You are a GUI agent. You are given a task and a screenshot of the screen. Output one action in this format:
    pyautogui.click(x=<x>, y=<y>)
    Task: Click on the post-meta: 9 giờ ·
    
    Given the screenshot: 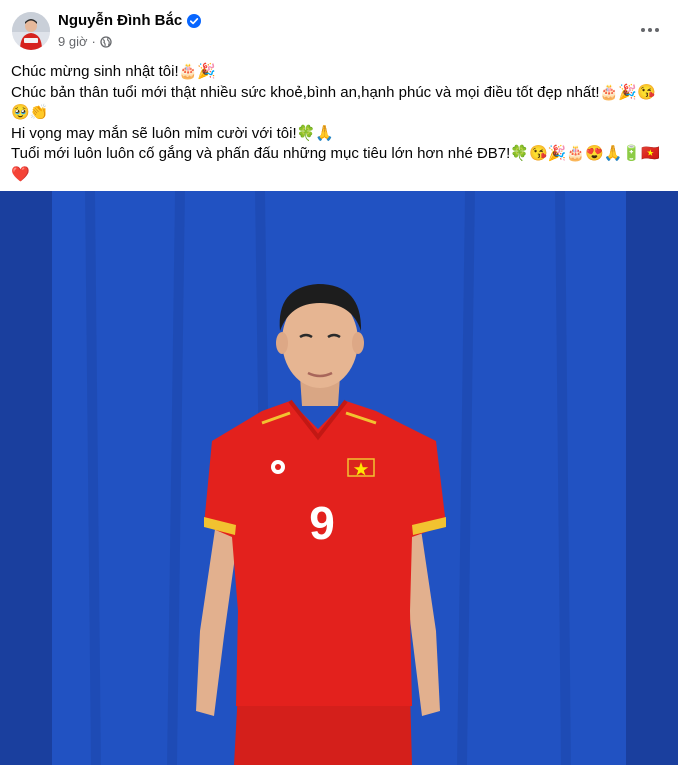 What is the action you would take?
    pyautogui.click(x=85, y=41)
    